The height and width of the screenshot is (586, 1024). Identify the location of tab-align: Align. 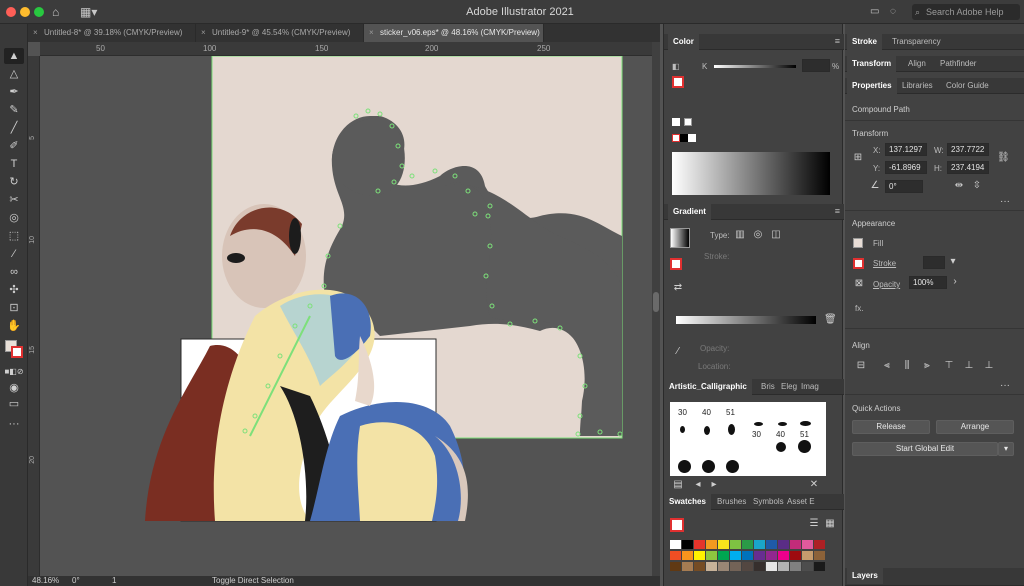
(917, 64).